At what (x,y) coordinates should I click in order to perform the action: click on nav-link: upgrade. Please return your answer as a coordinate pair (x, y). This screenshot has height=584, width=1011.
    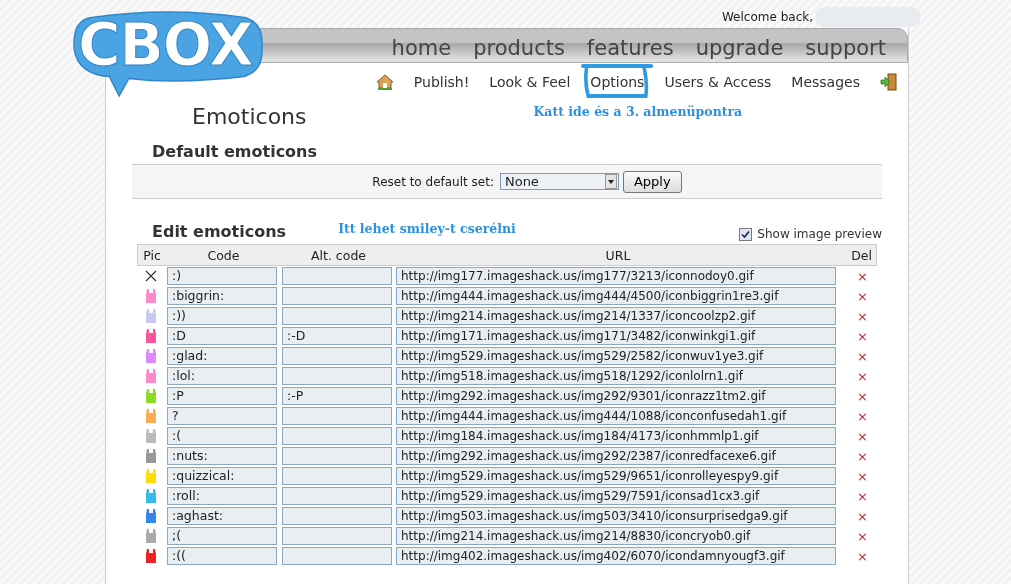
    Looking at the image, I should click on (739, 48).